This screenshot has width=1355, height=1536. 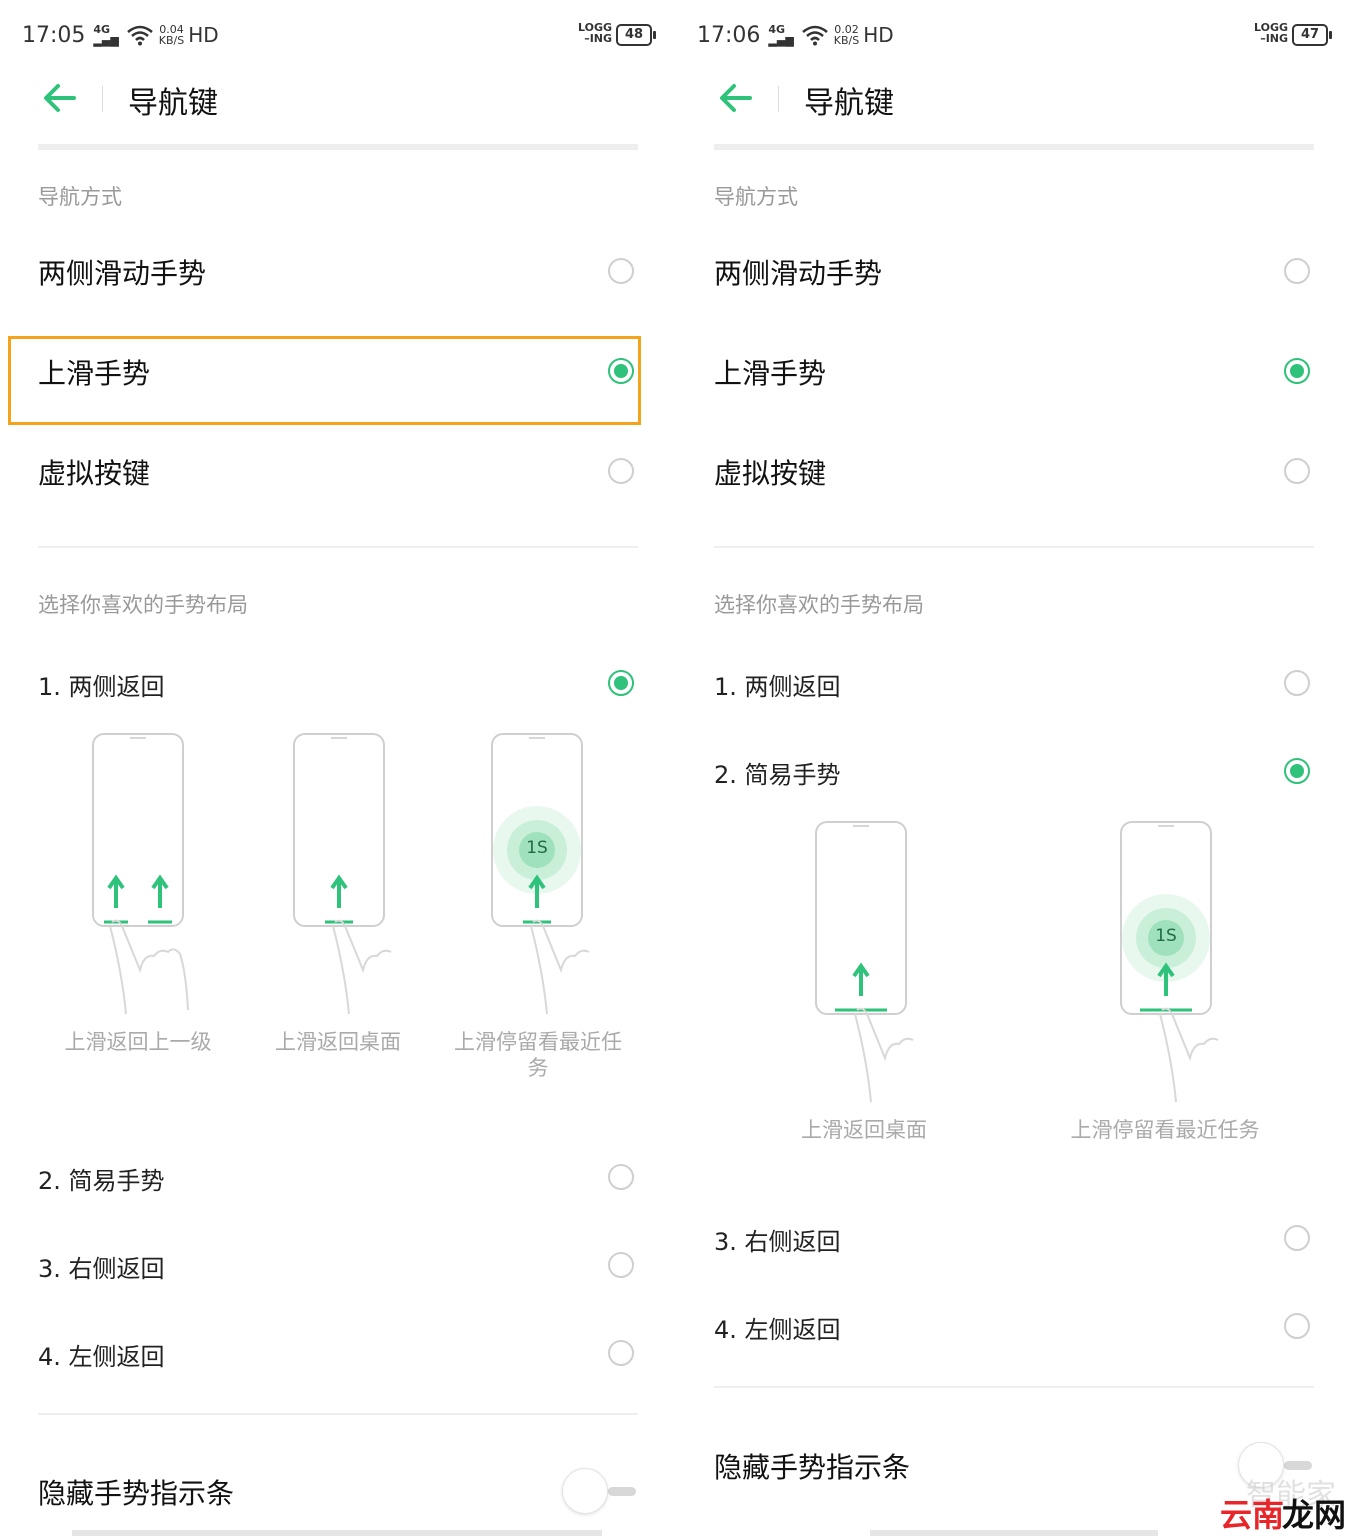 What do you see at coordinates (120, 35) in the screenshot?
I see `status-bar: 17:05 4G ▂▄▆ 0.04 KB/S HD` at bounding box center [120, 35].